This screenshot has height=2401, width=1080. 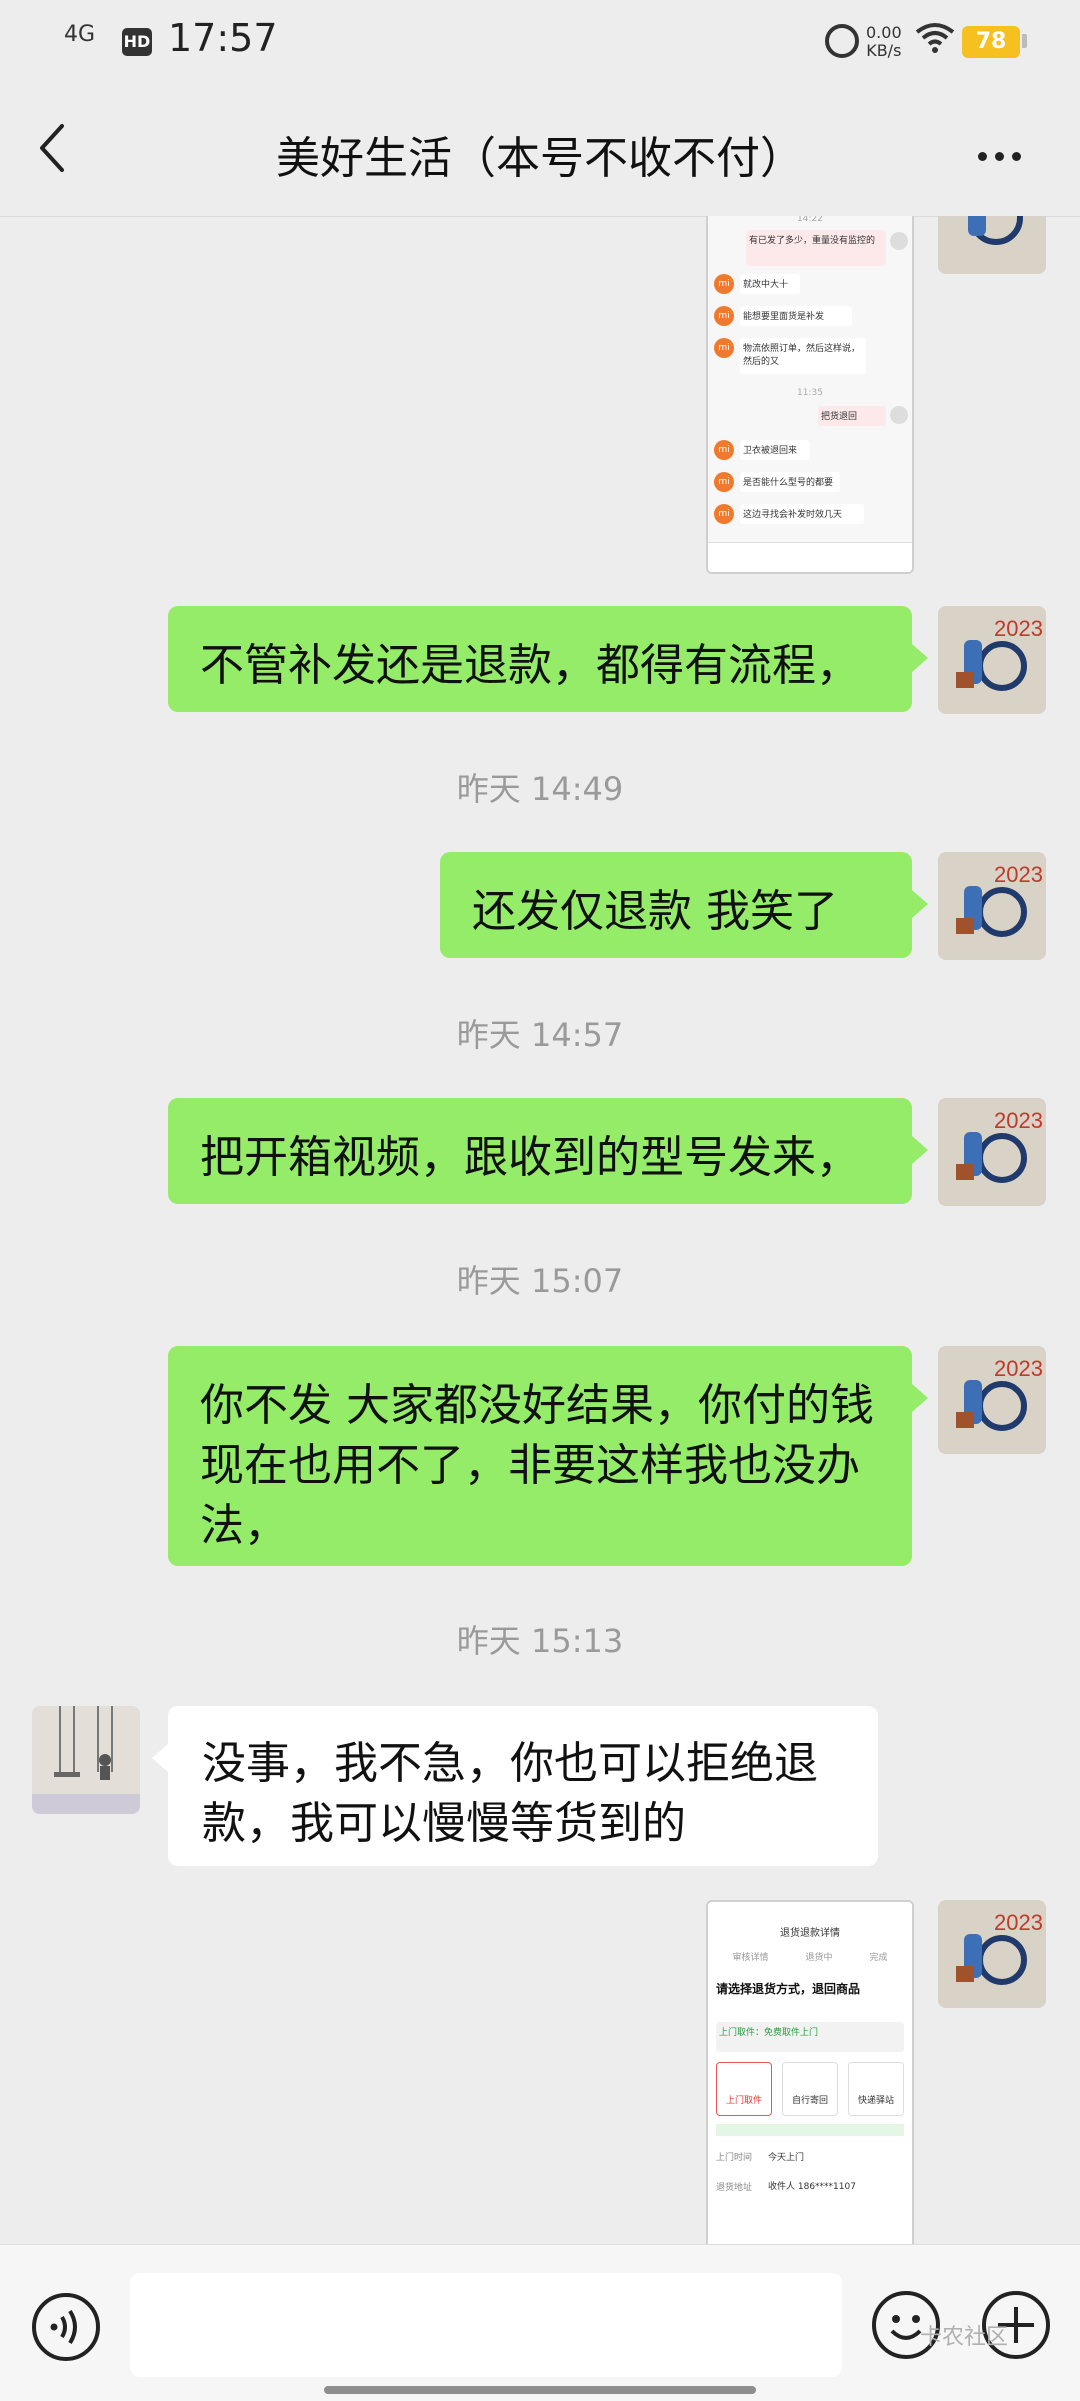 What do you see at coordinates (803, 356) in the screenshot?
I see `screenshot-bubble: 物流依照订单，然后这样说，然后的又` at bounding box center [803, 356].